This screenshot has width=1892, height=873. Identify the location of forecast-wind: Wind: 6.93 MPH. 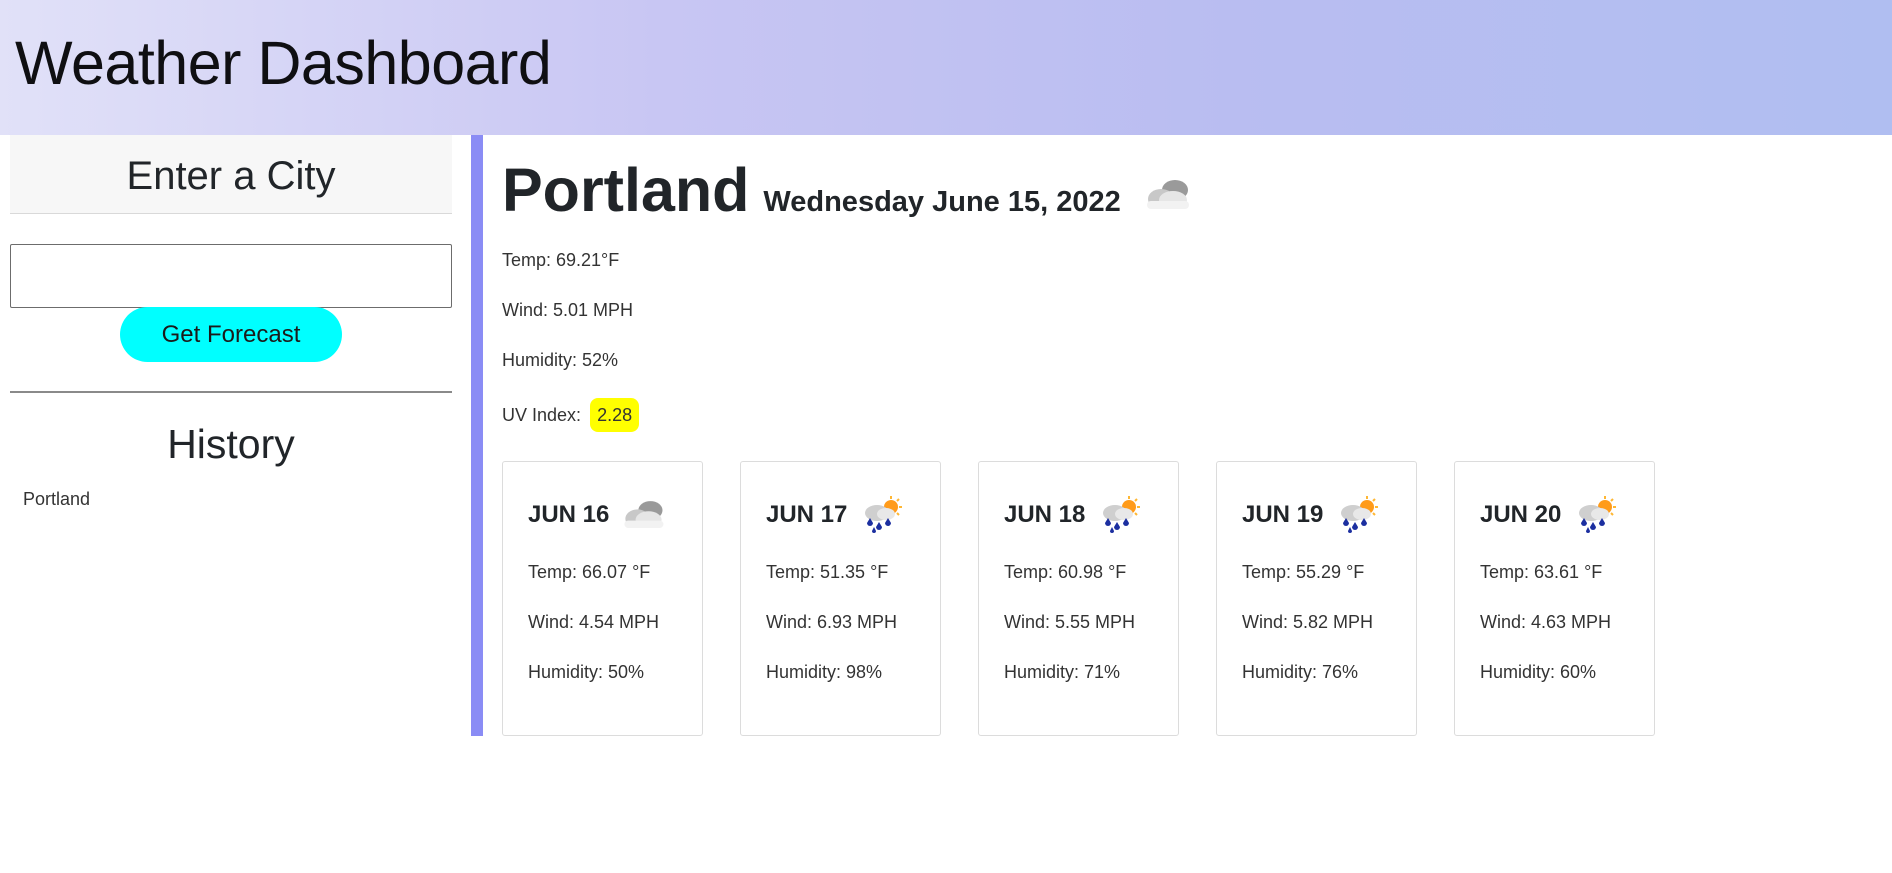
(832, 622).